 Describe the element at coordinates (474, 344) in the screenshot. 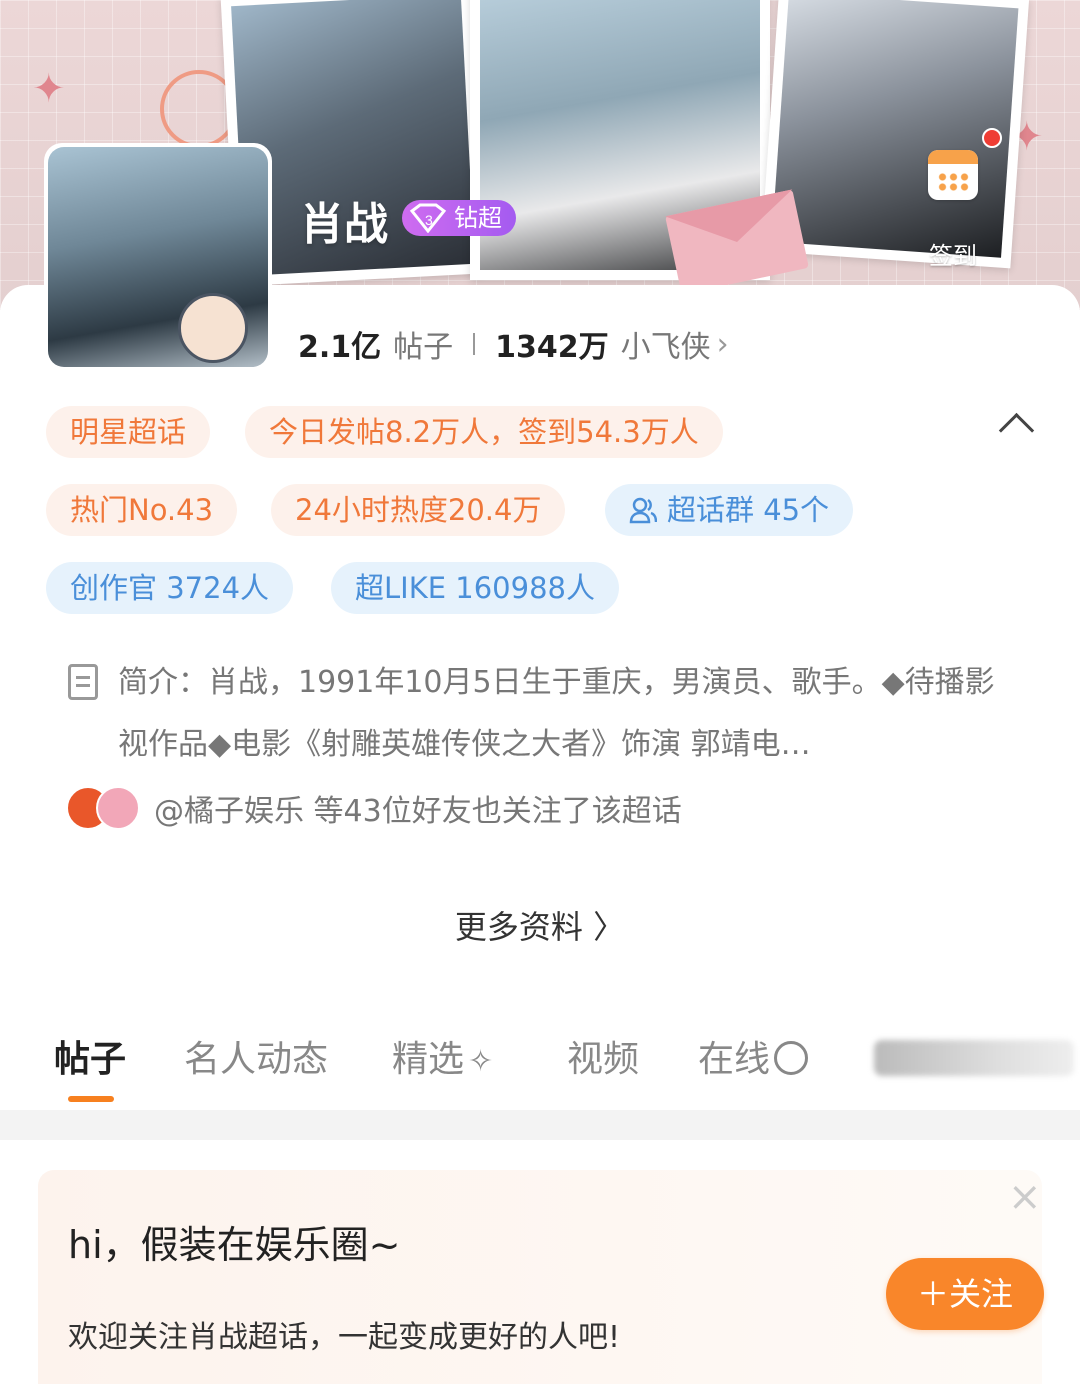

I see `stats-divider` at that location.